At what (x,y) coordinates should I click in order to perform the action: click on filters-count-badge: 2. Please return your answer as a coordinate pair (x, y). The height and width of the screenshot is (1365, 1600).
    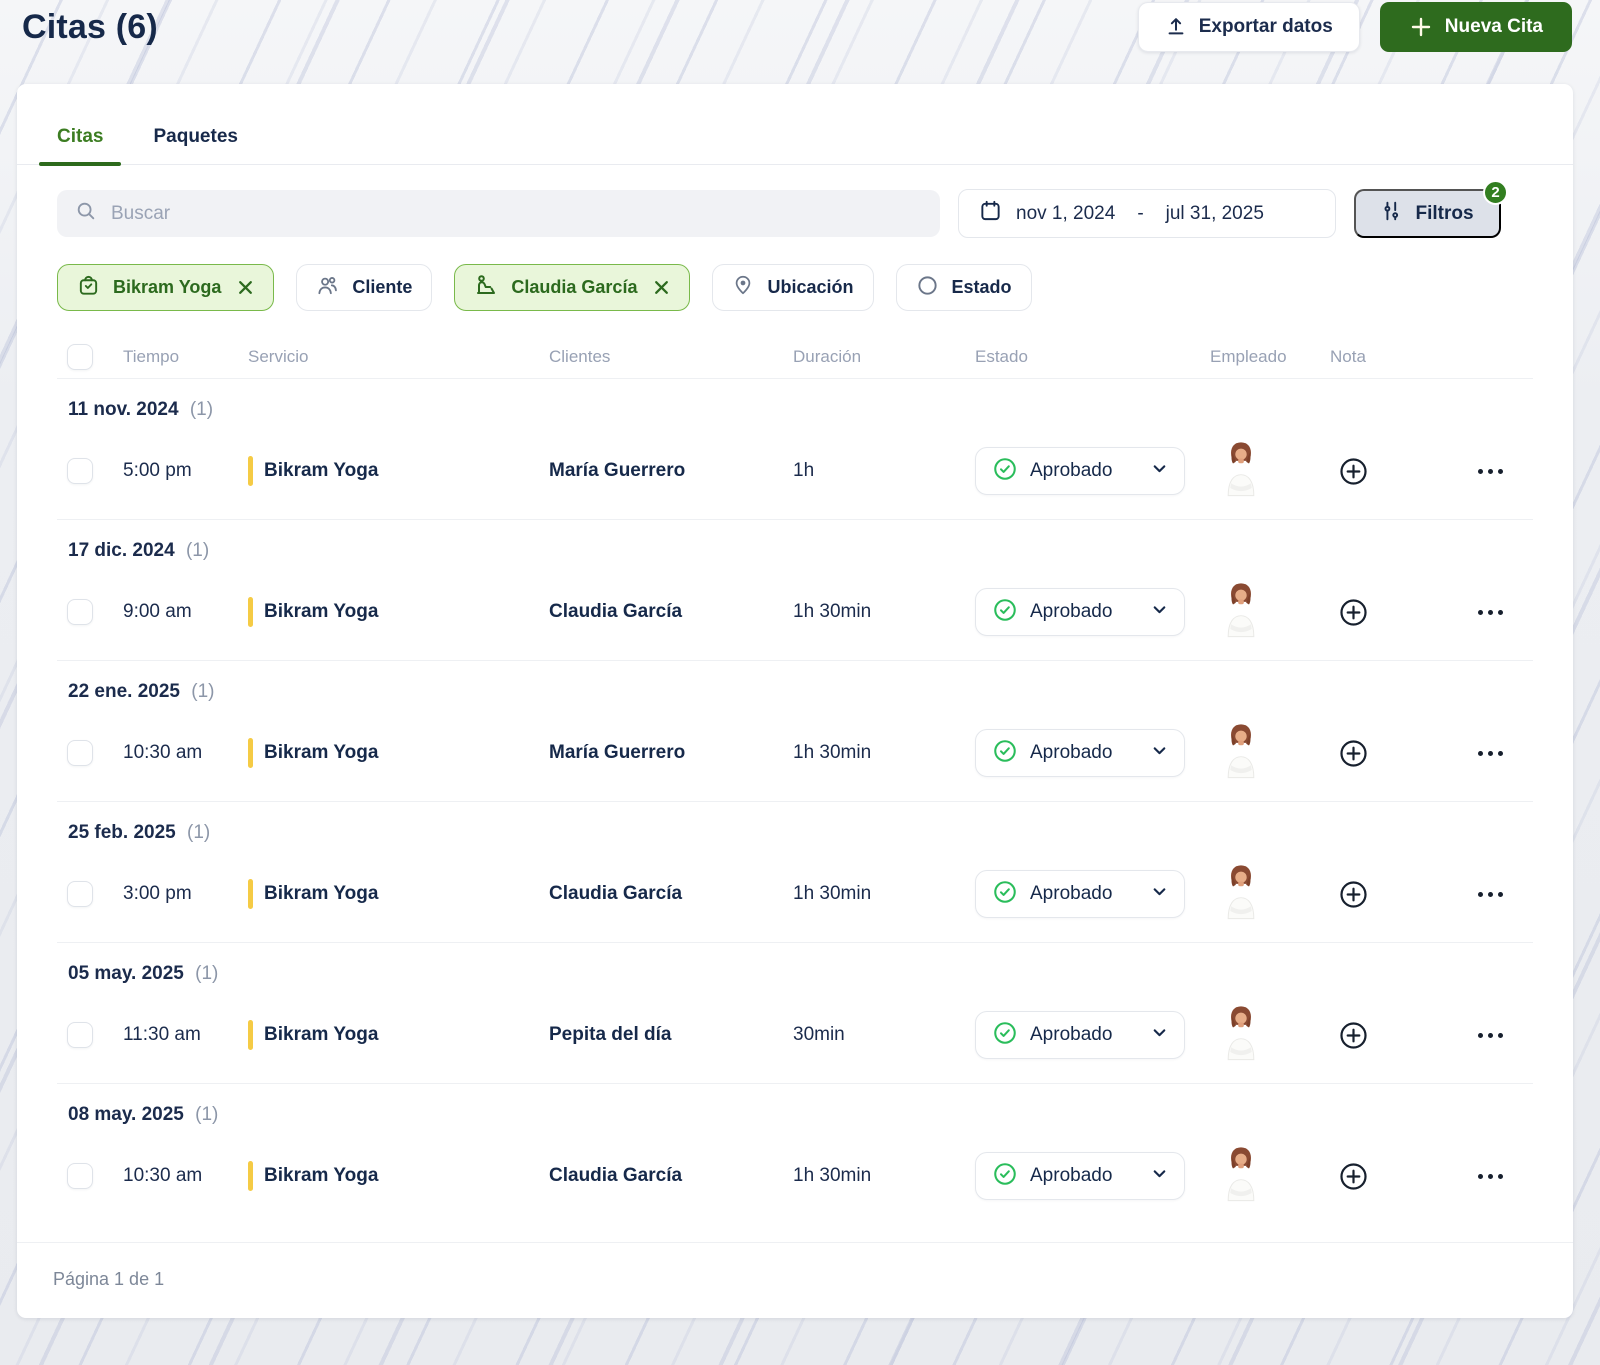
    Looking at the image, I should click on (1495, 192).